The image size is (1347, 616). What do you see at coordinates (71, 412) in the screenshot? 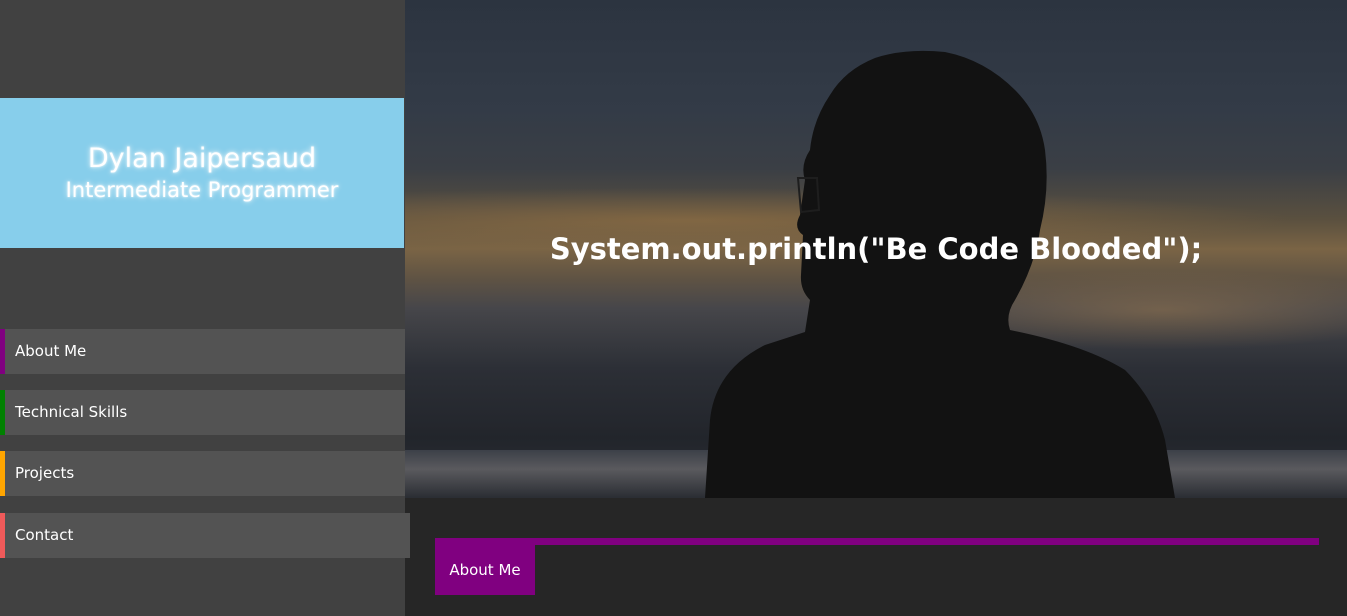
I see `nav-item-label: Technical Skills` at bounding box center [71, 412].